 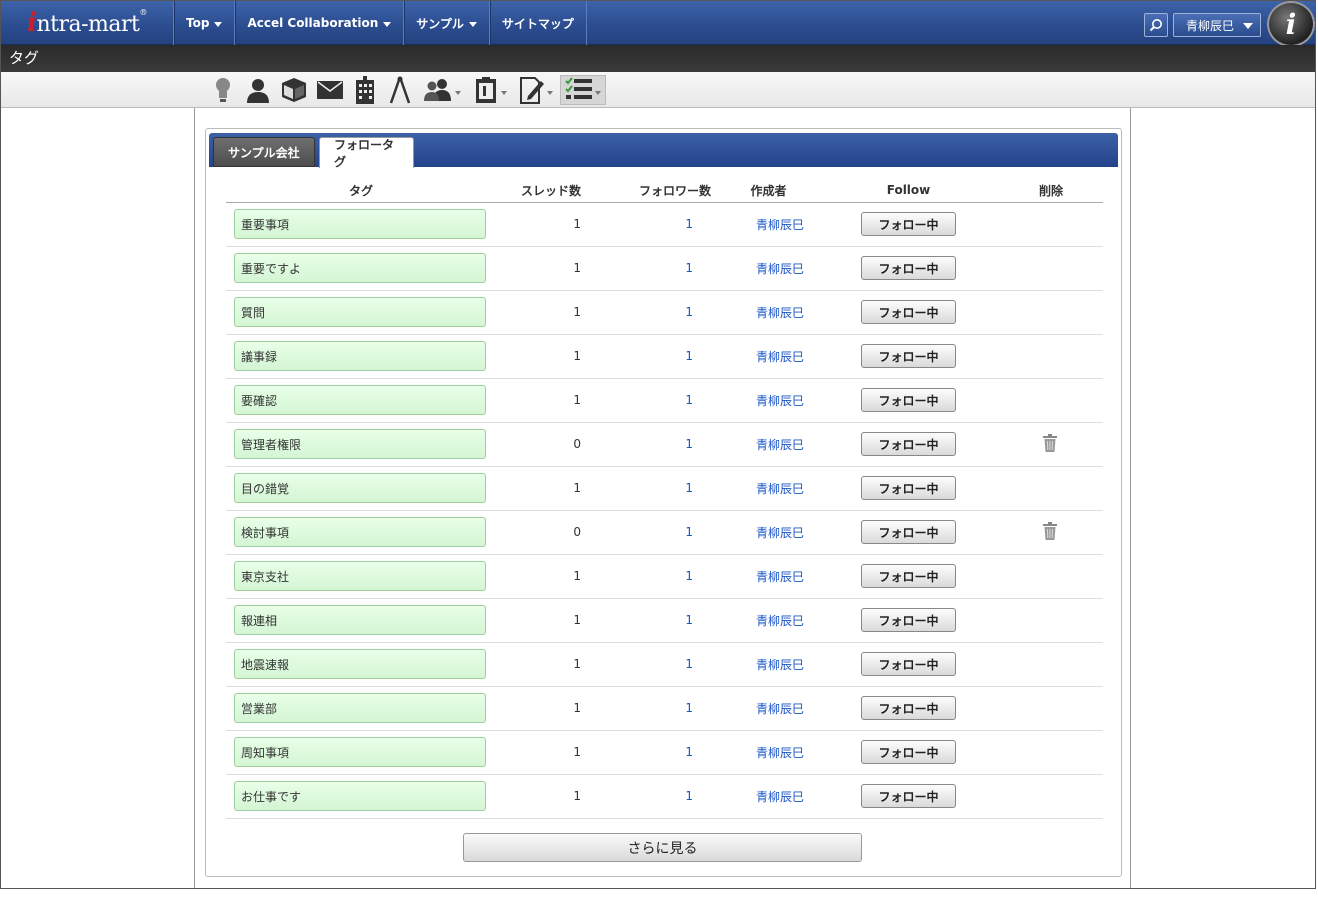 What do you see at coordinates (360, 312) in the screenshot?
I see `tag-chip: 質問` at bounding box center [360, 312].